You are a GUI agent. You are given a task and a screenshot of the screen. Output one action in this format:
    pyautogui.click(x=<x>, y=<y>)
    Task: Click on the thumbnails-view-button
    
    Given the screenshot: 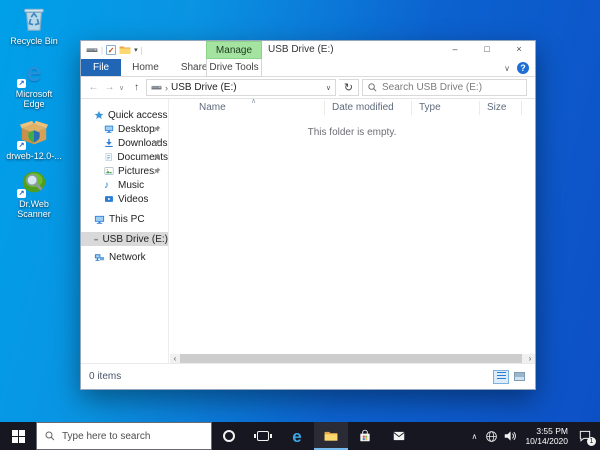 What is the action you would take?
    pyautogui.click(x=519, y=377)
    